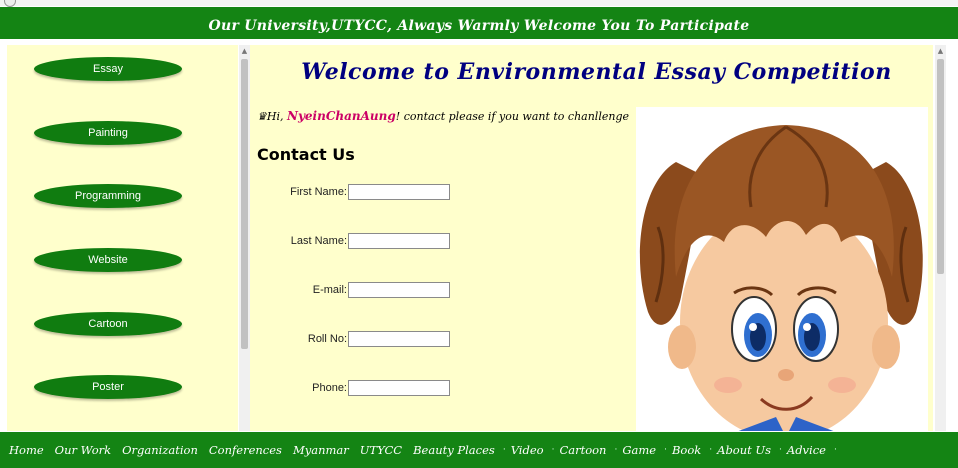  What do you see at coordinates (399, 339) in the screenshot?
I see `roll-no-field` at bounding box center [399, 339].